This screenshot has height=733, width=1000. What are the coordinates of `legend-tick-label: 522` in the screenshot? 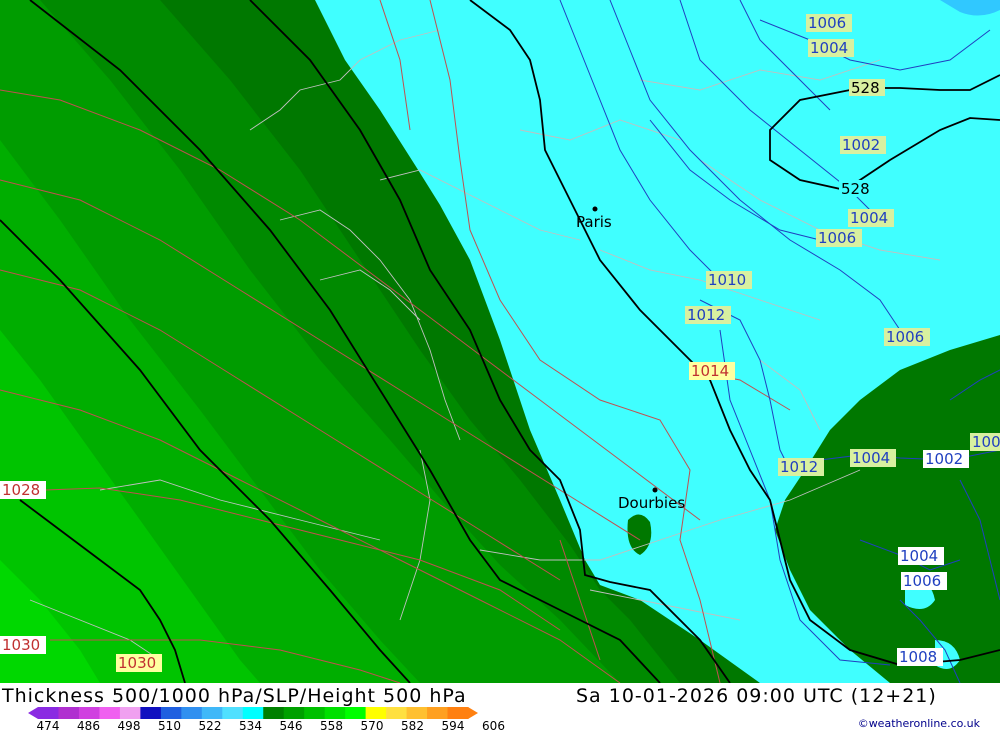 It's located at (210, 726).